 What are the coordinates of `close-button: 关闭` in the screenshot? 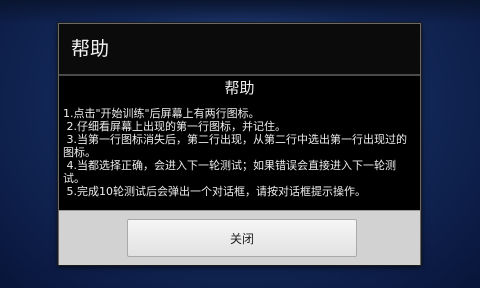 It's located at (242, 238).